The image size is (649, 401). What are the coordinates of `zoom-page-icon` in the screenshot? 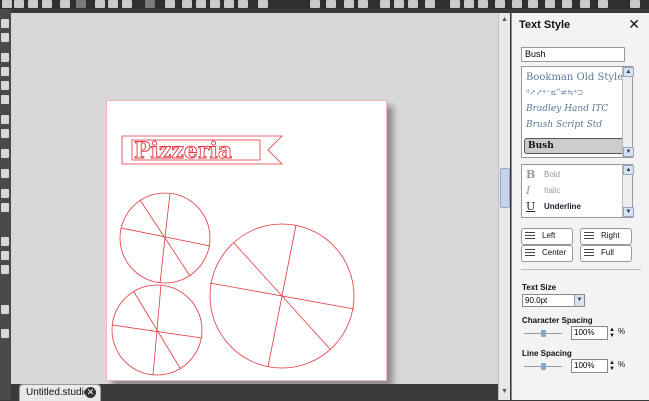 It's located at (229, 4).